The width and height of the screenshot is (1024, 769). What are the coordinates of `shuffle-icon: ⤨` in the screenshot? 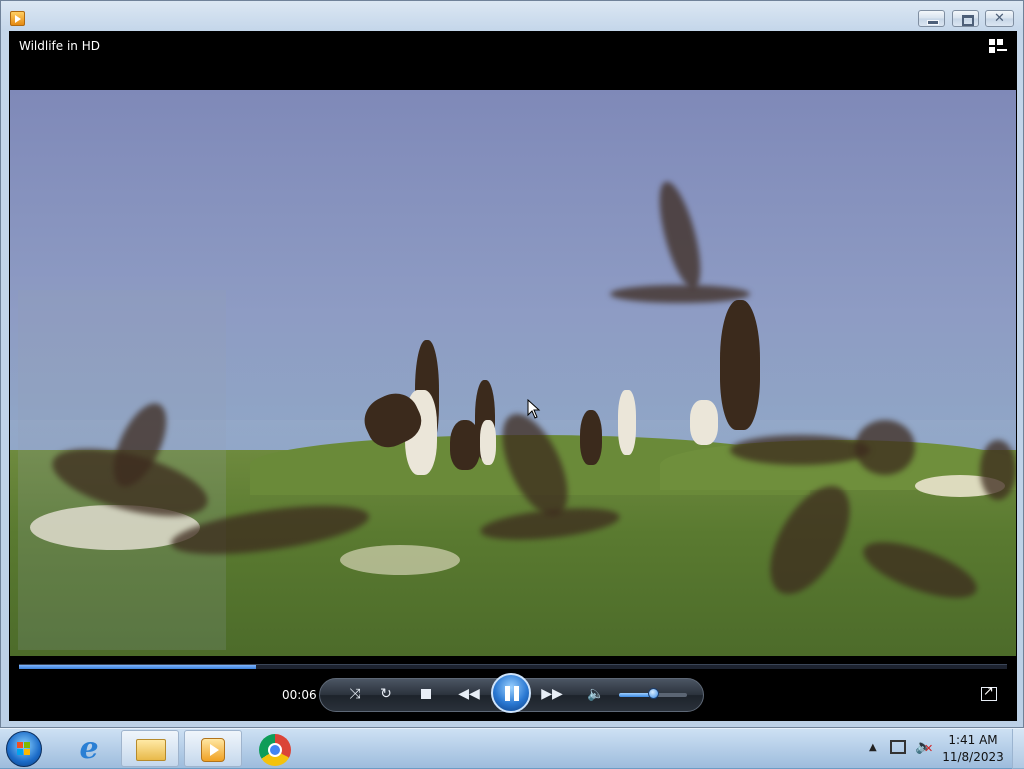 It's located at (355, 694).